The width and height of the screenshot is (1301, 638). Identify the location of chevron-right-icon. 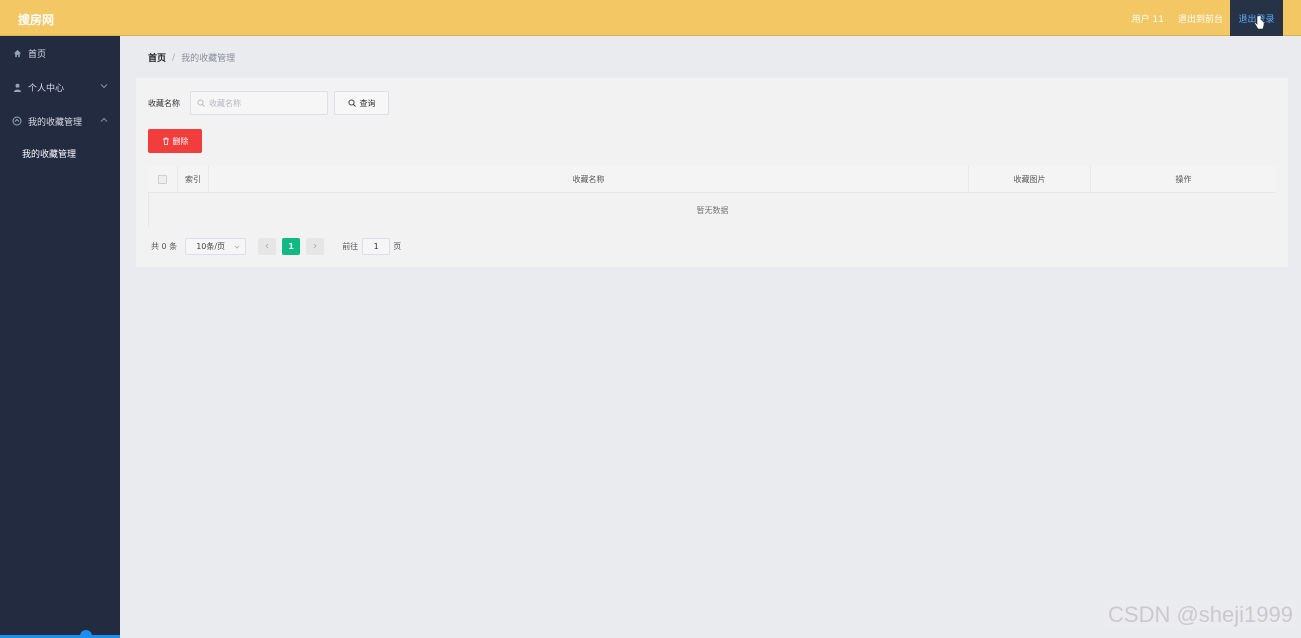
(315, 246).